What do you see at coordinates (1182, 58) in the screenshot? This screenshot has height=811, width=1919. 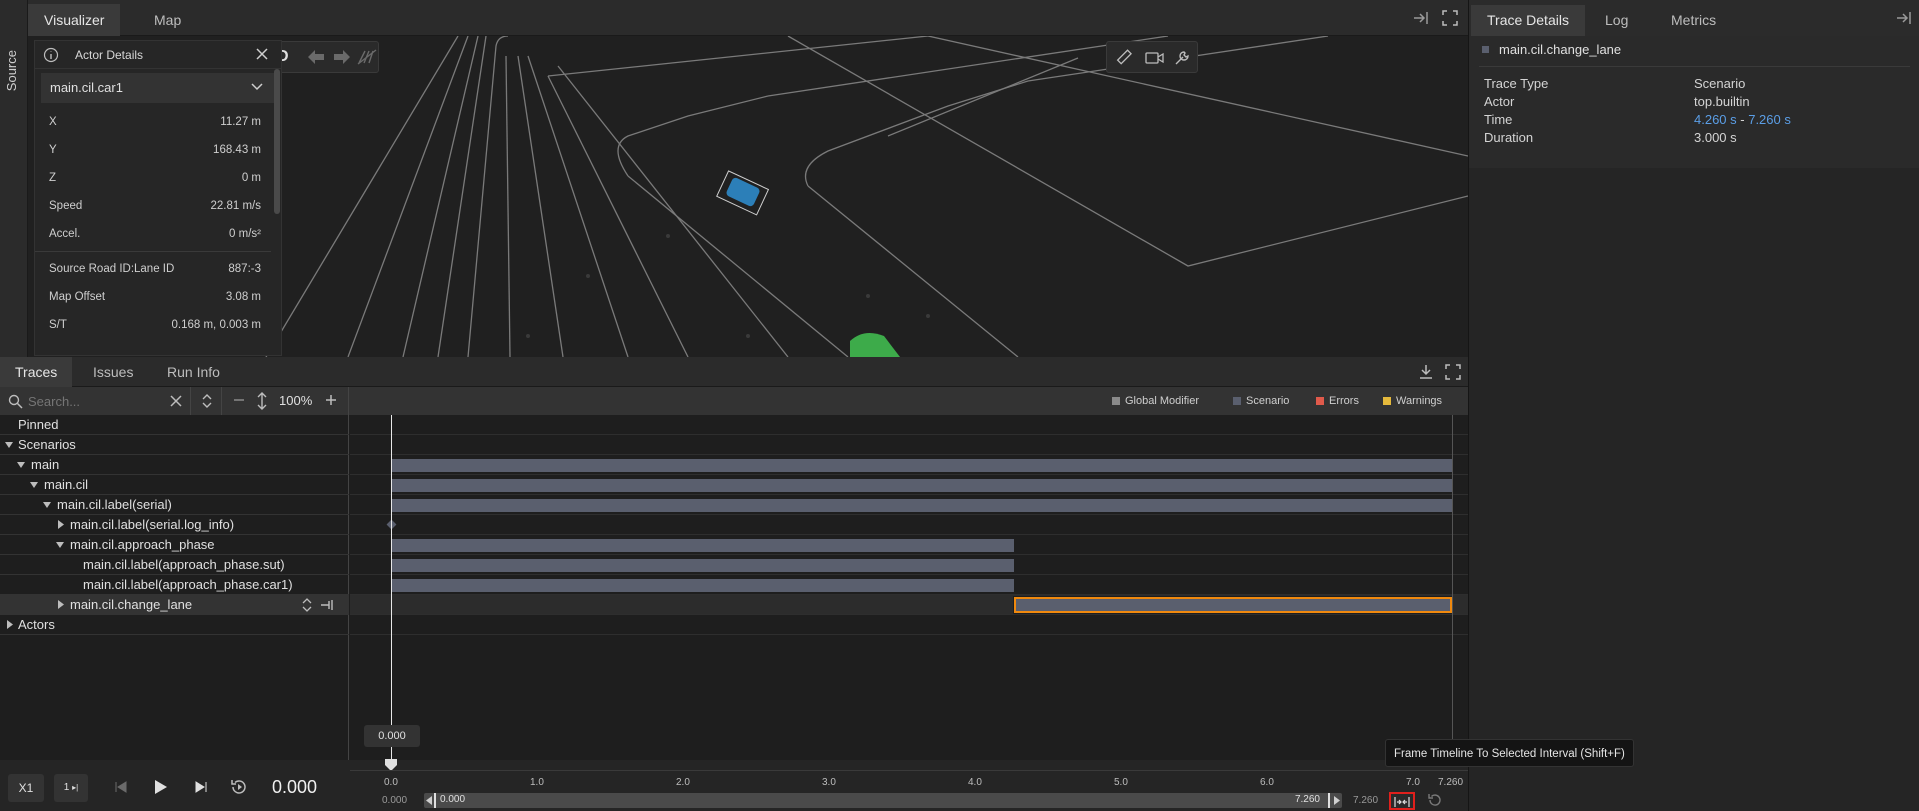 I see `wrench-icon` at bounding box center [1182, 58].